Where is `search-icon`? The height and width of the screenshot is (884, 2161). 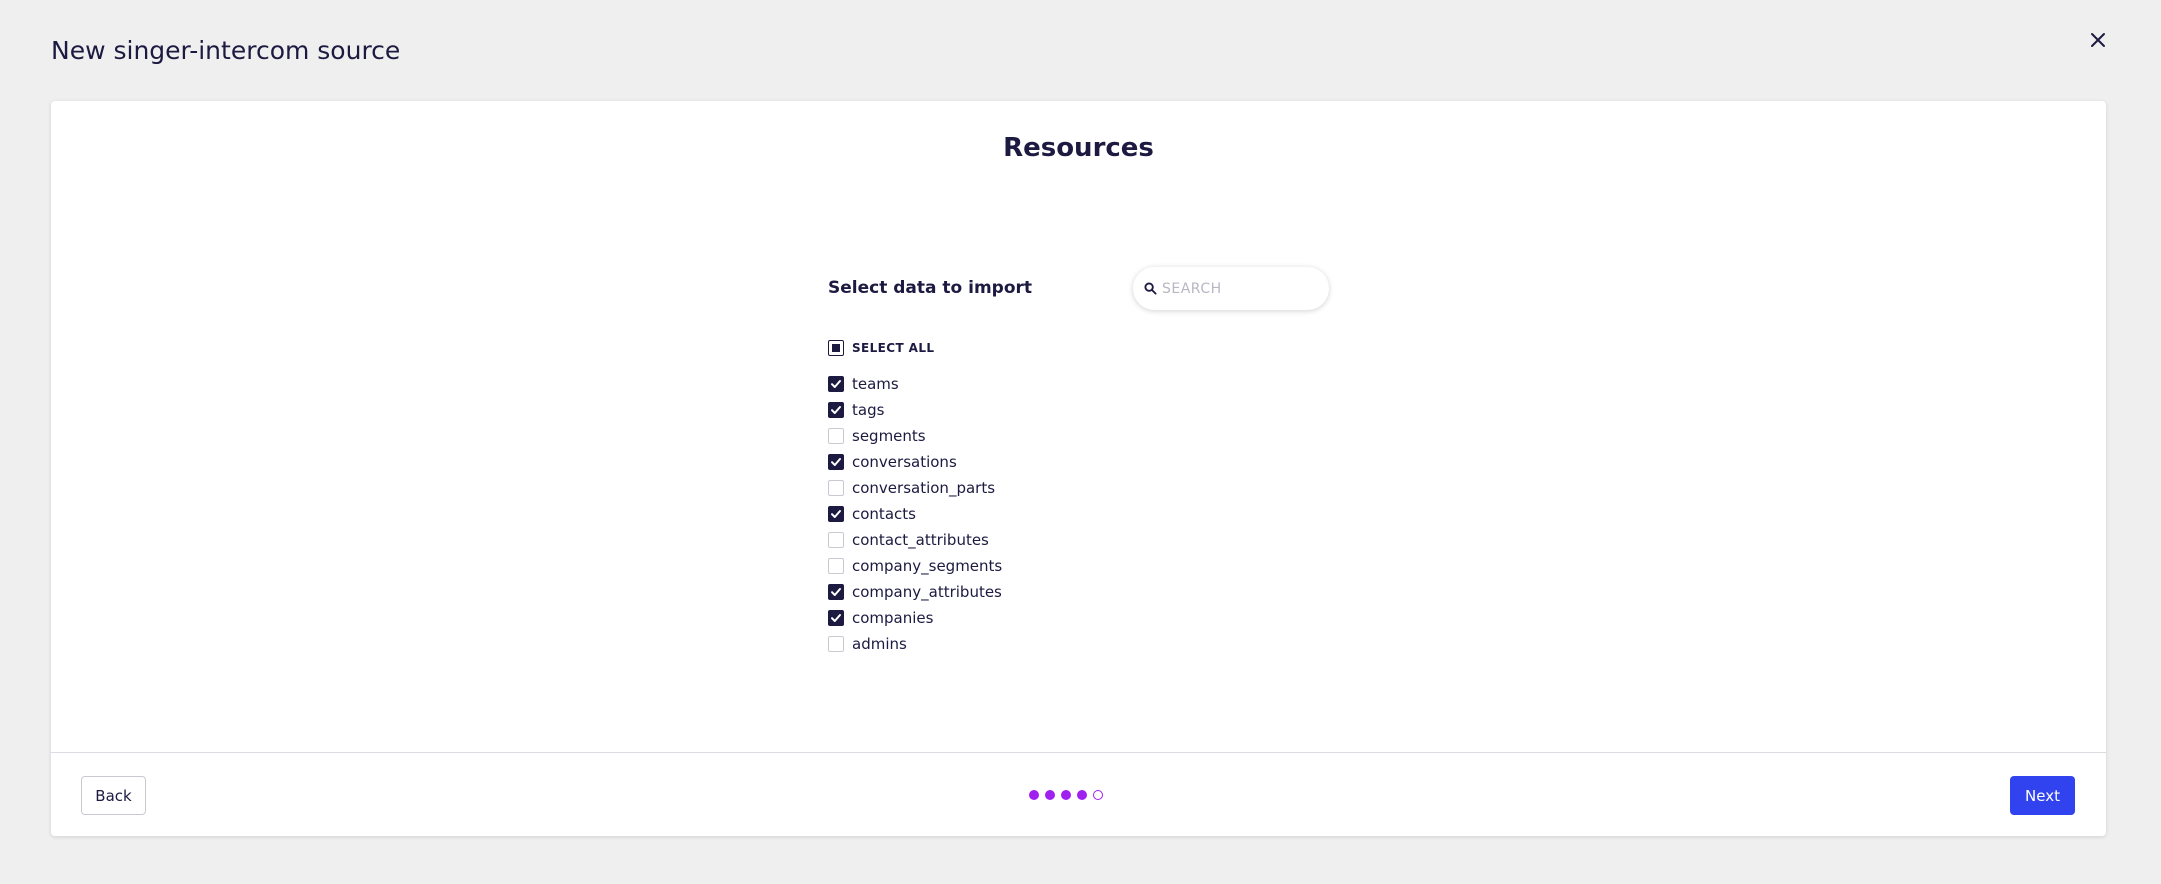 search-icon is located at coordinates (1150, 288).